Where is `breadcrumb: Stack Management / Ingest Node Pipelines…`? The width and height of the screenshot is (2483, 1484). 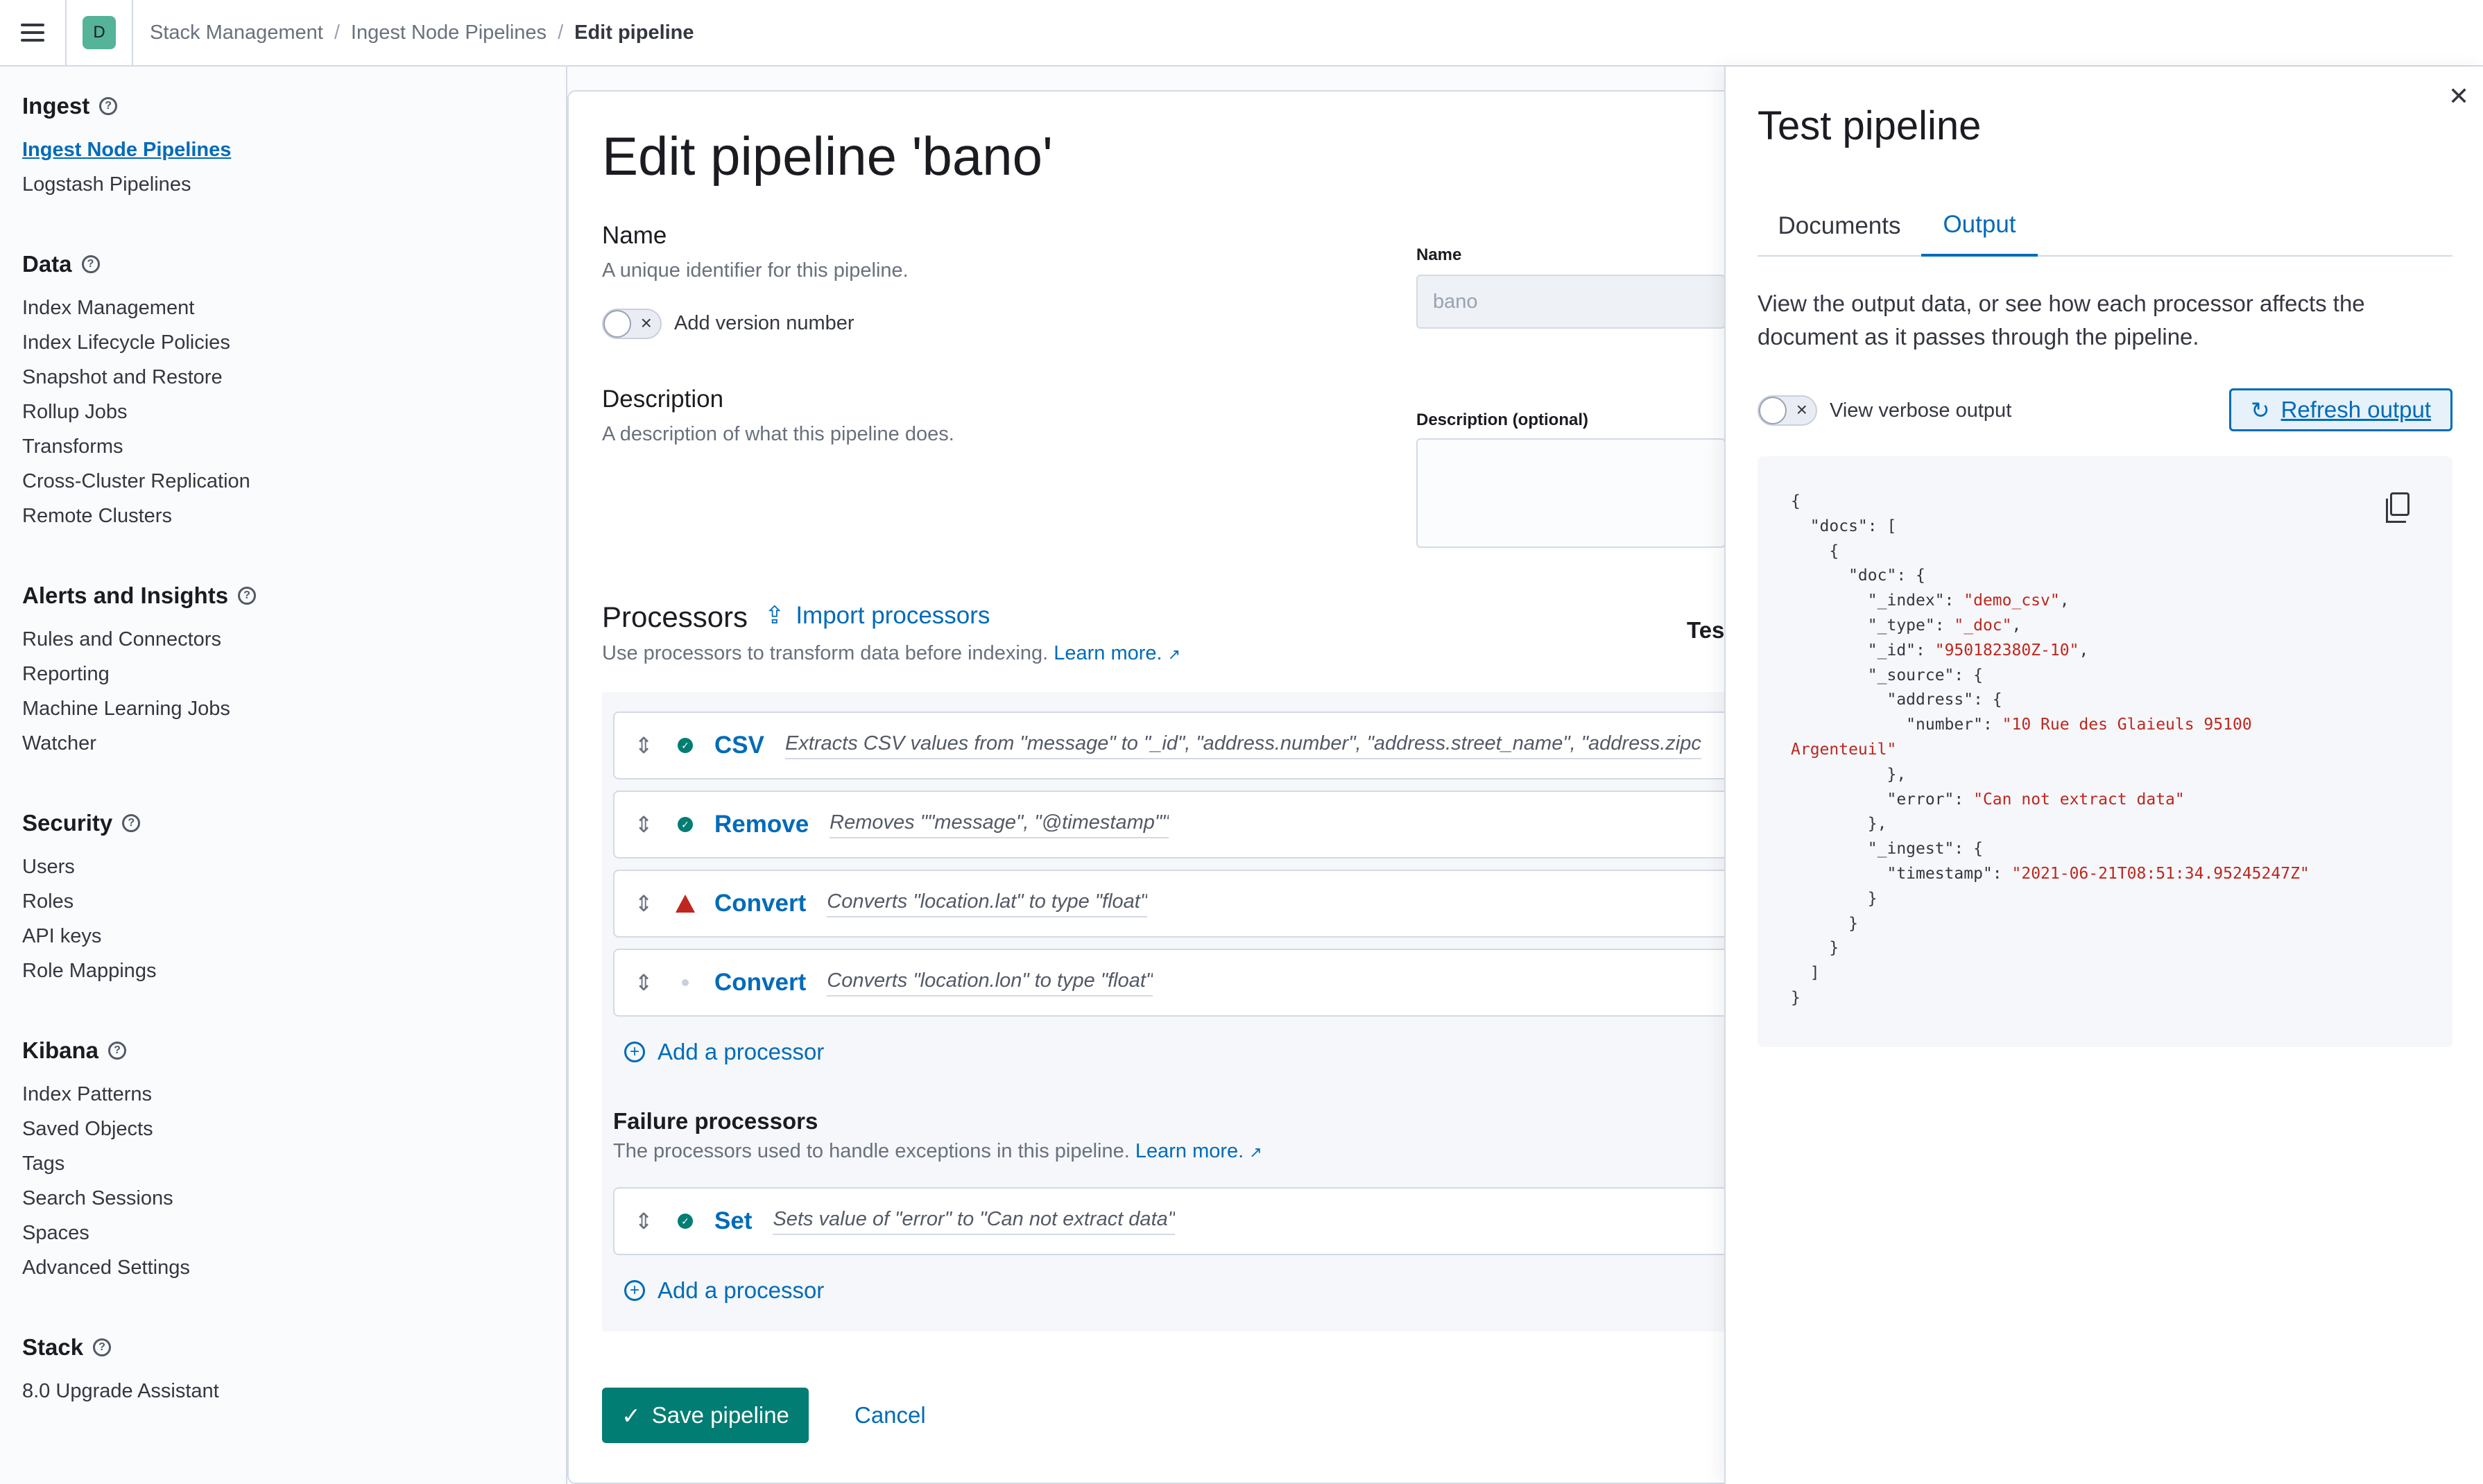
breadcrumb: Stack Management / Ingest Node Pipelines… is located at coordinates (414, 32).